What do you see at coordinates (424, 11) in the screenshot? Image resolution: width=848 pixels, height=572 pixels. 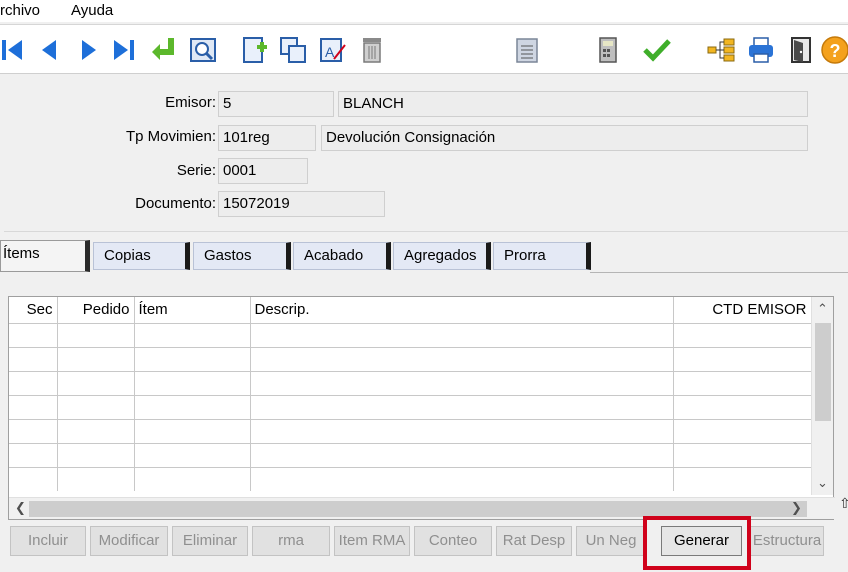 I see `menu-bar: rchivo Ayuda` at bounding box center [424, 11].